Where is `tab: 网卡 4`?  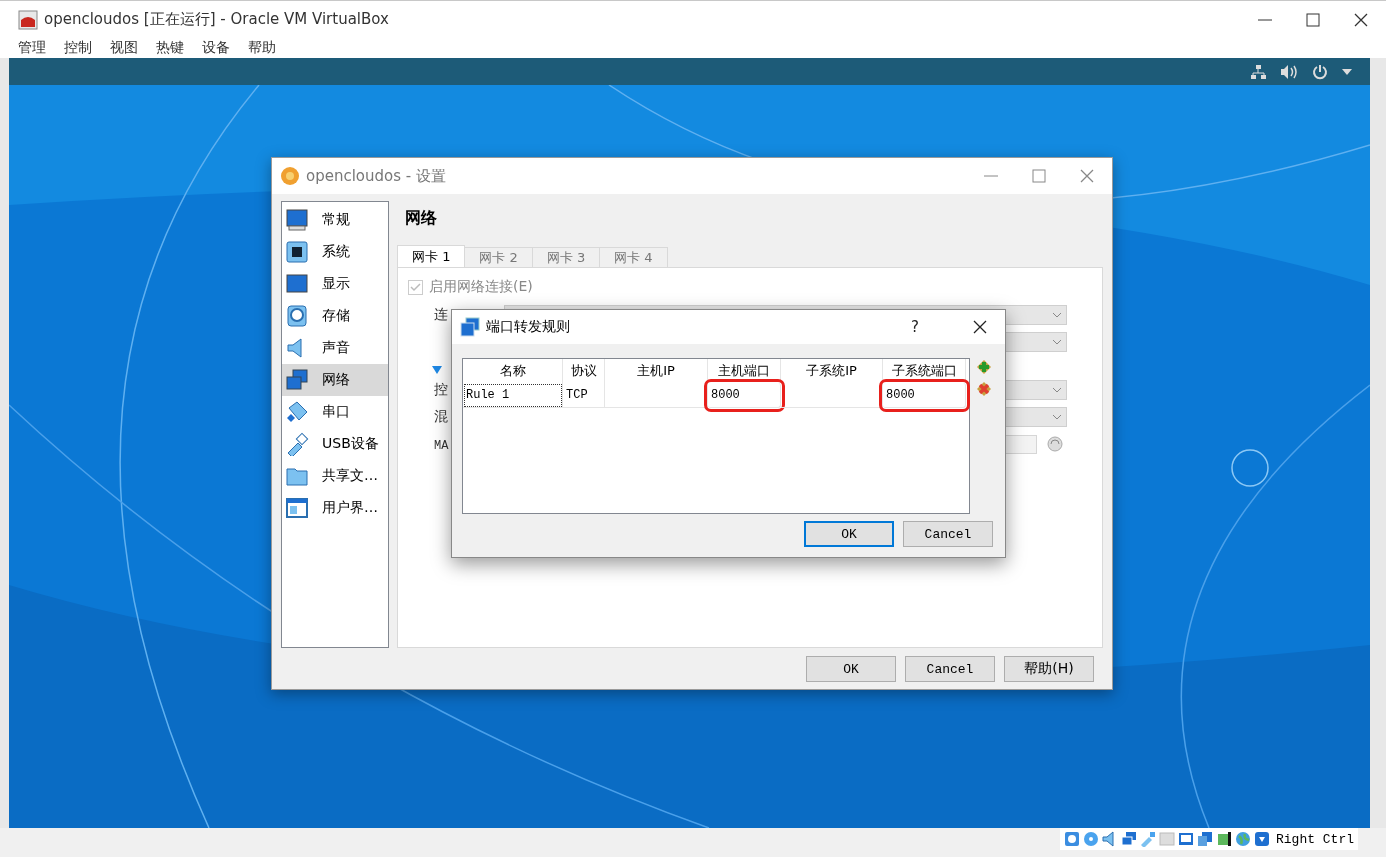 tab: 网卡 4 is located at coordinates (633, 257).